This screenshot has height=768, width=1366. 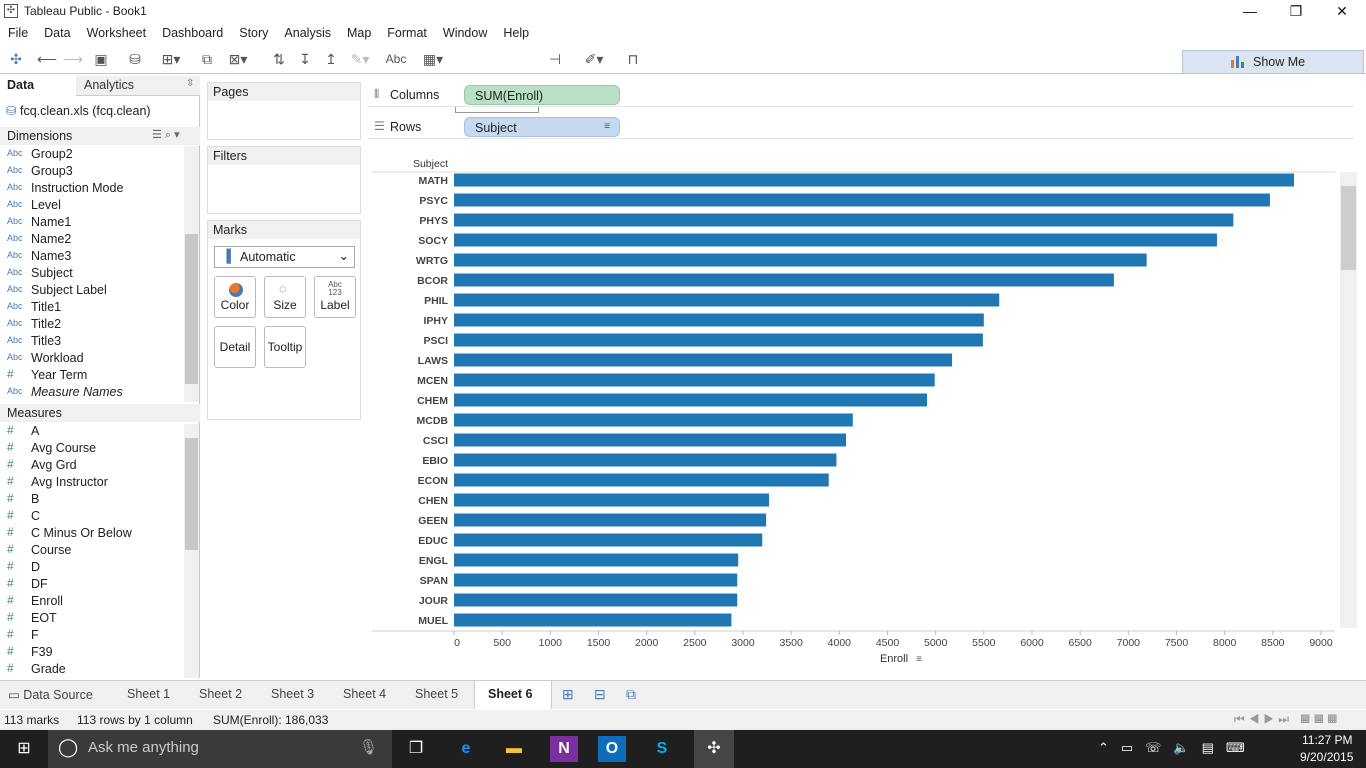 What do you see at coordinates (633, 59) in the screenshot?
I see `presentation-icon: ⊓` at bounding box center [633, 59].